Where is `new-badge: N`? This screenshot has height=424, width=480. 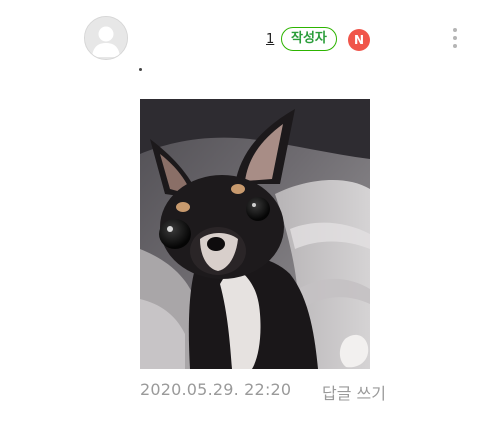 new-badge: N is located at coordinates (359, 40).